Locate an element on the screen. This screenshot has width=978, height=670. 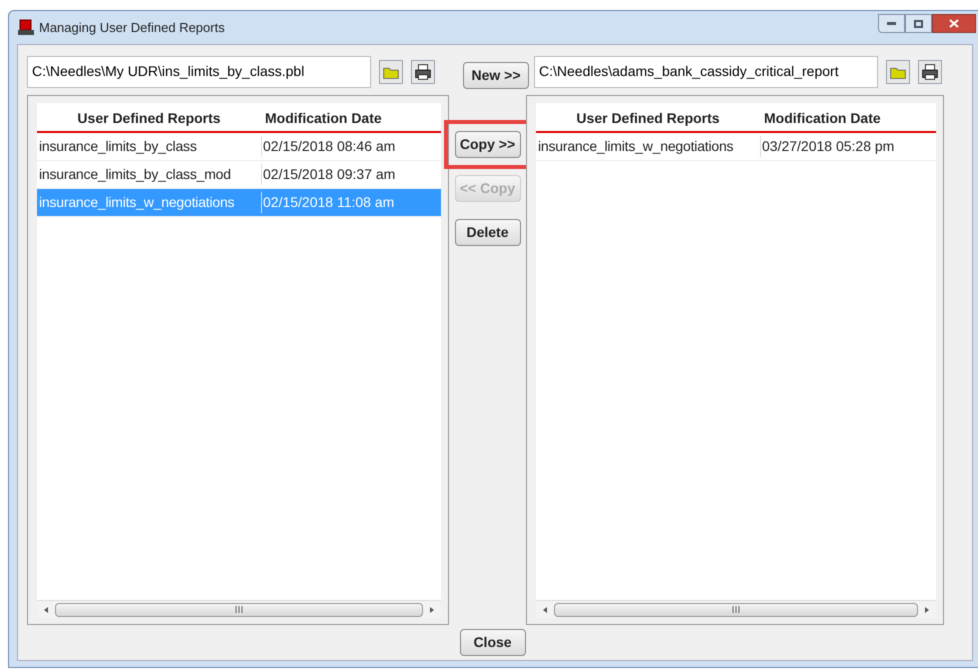
new-button: New >> is located at coordinates (496, 75).